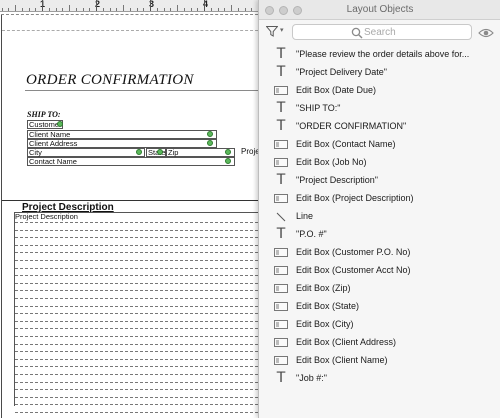  I want to click on layout-object-item: Edit Box (Customer Acct No), so click(379, 271).